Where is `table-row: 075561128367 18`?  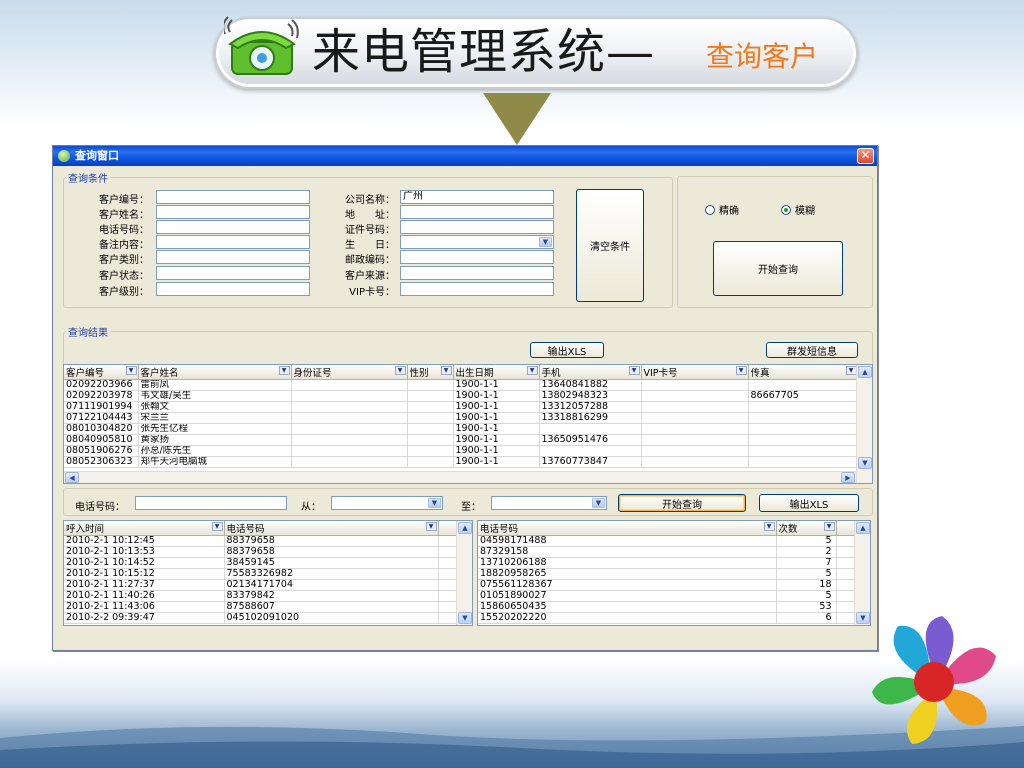 table-row: 075561128367 18 is located at coordinates (667, 585).